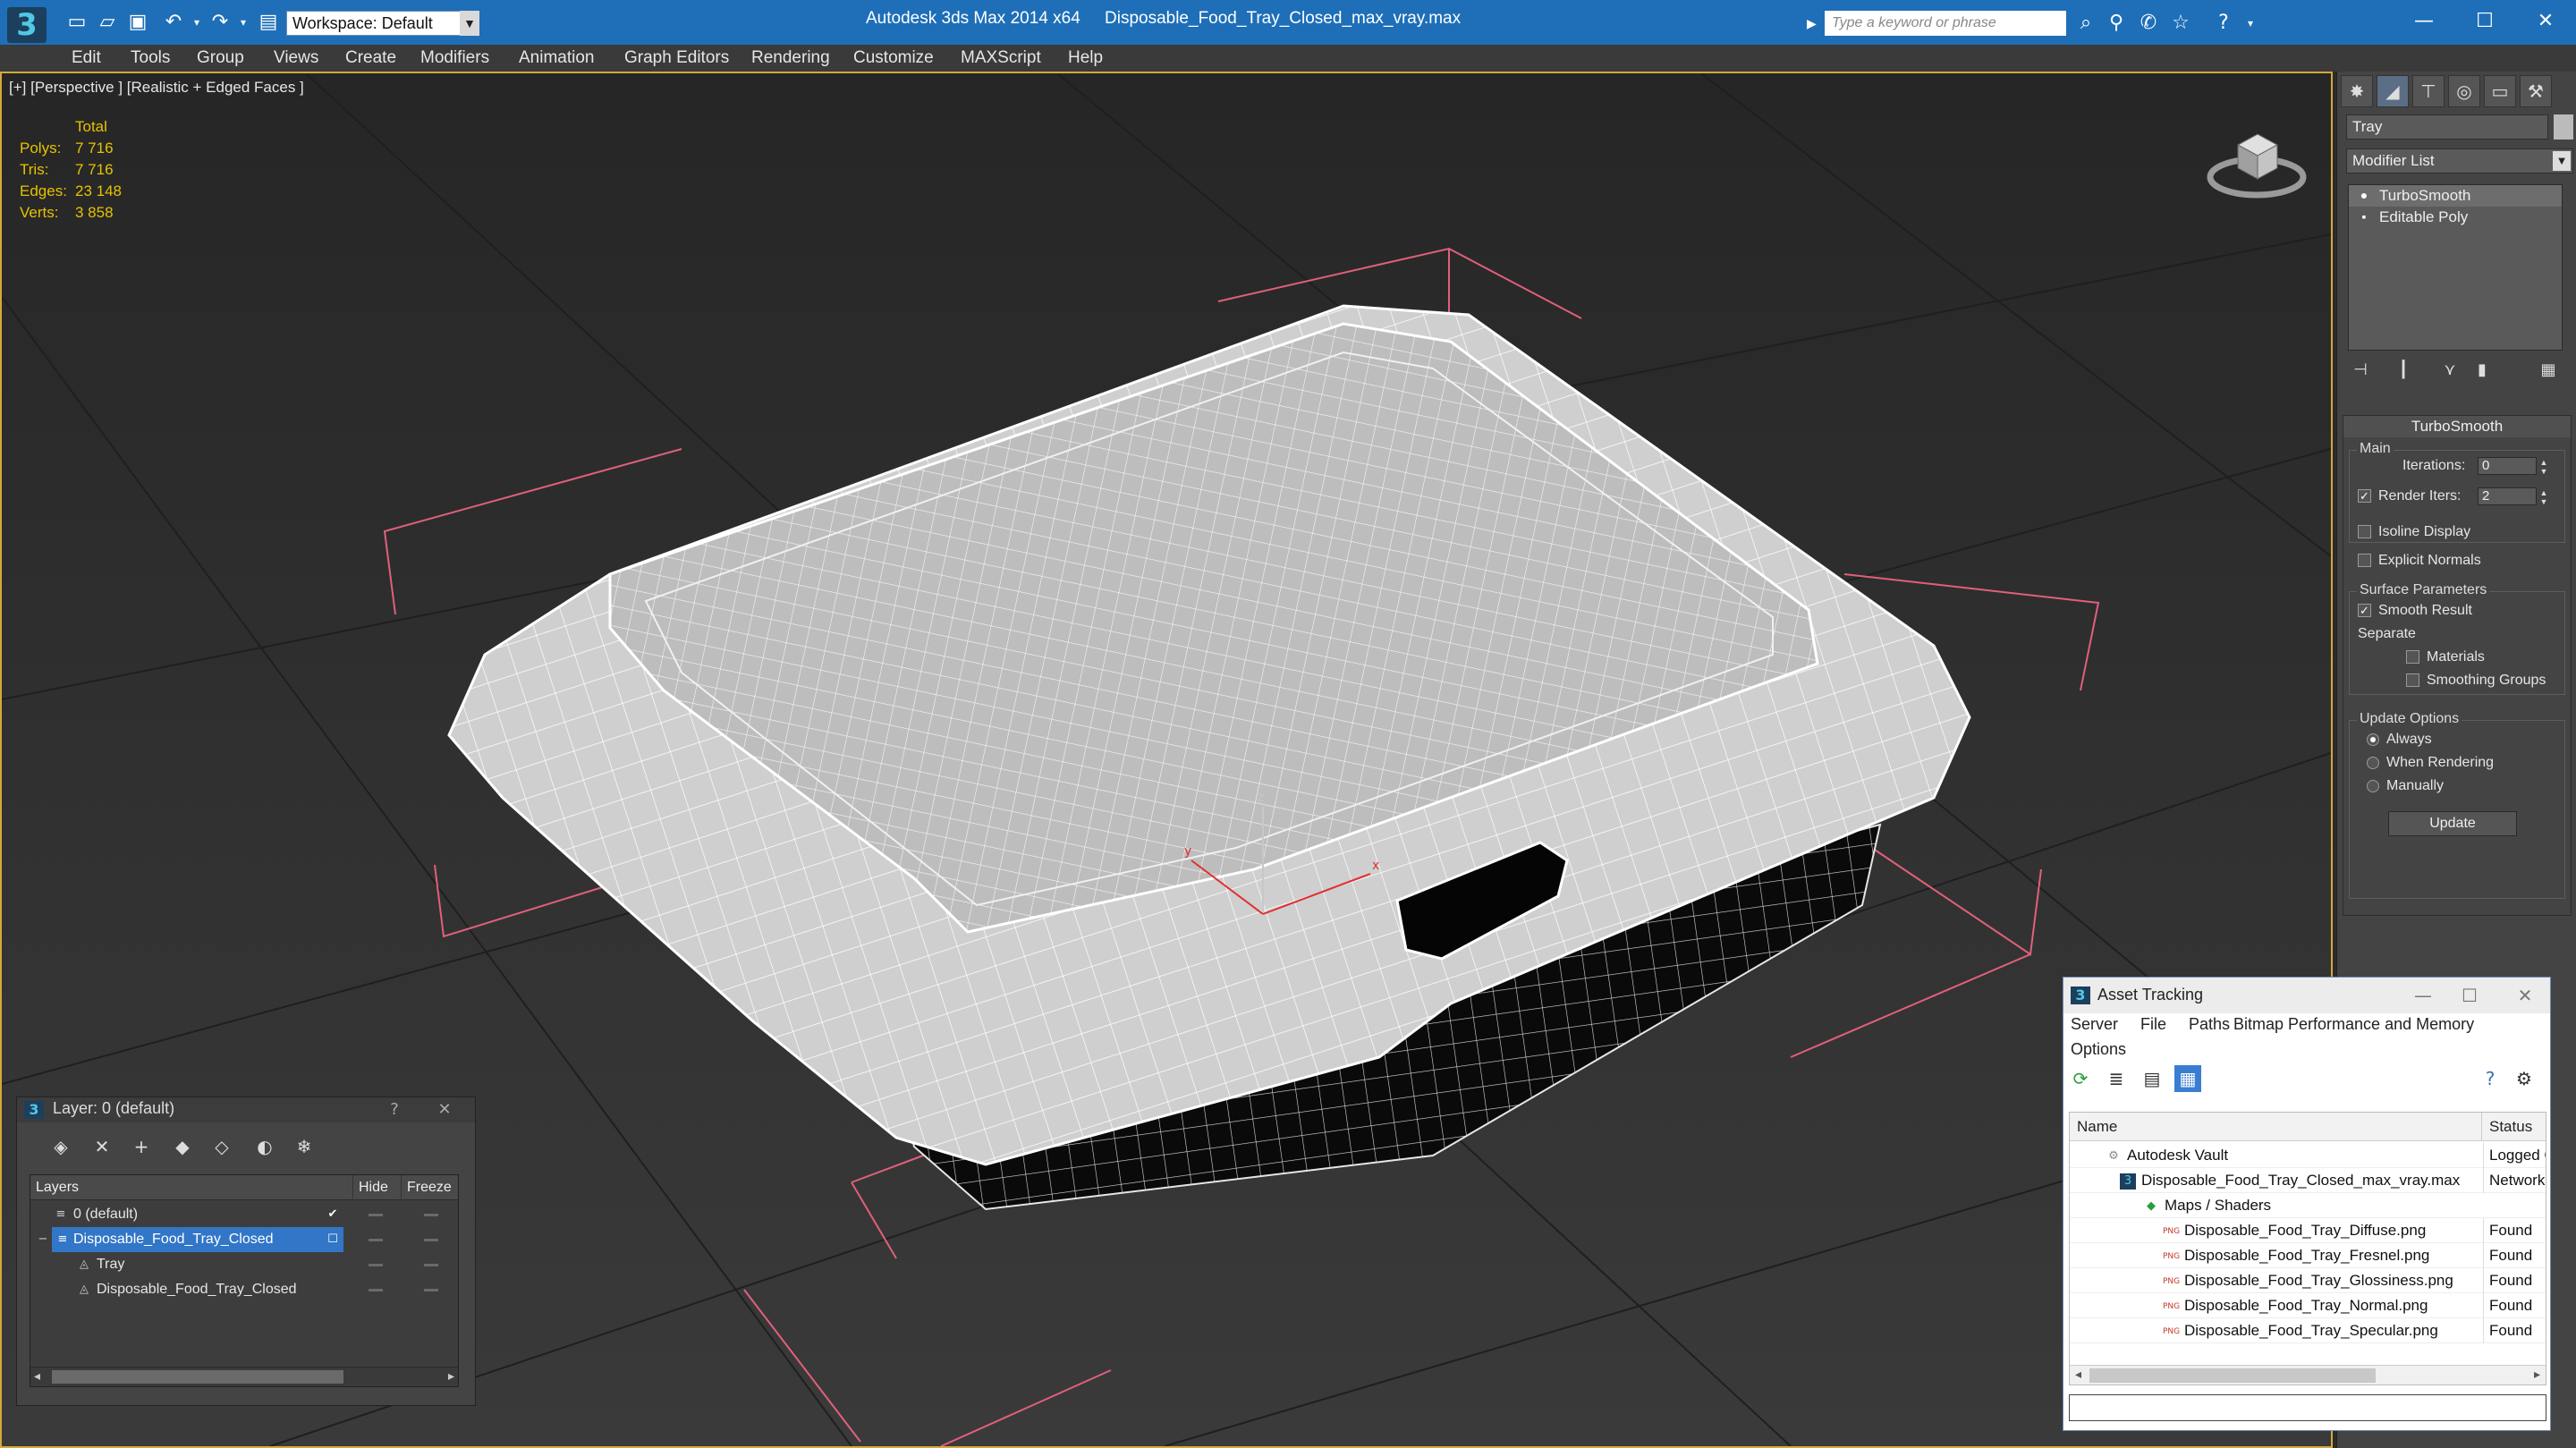 The image size is (2576, 1448). I want to click on column-header-freeze: Freeze, so click(430, 1187).